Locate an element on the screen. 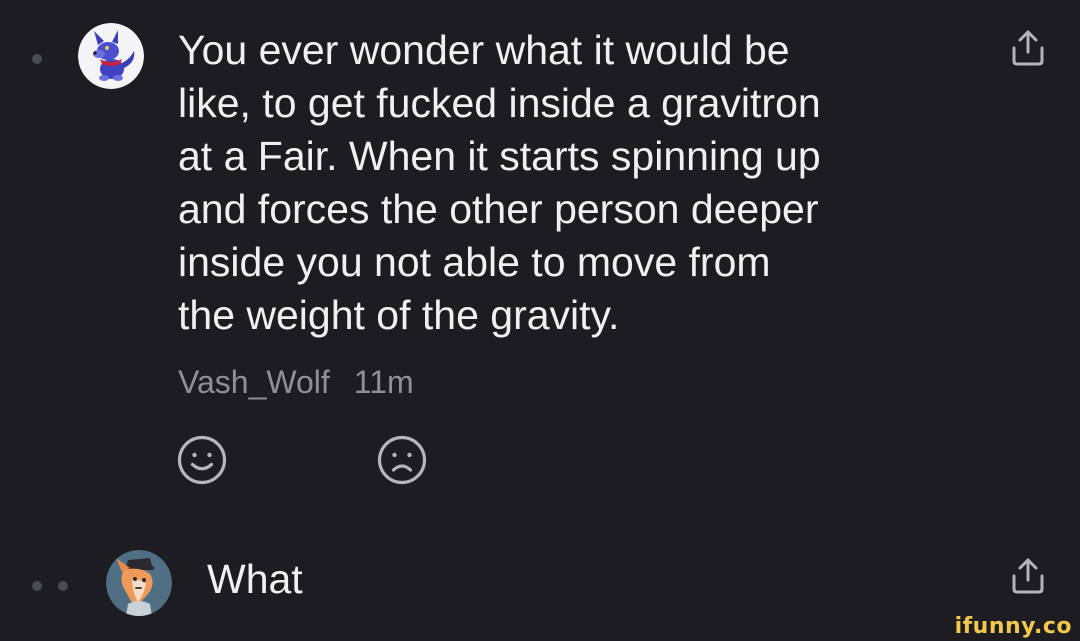  watermark: ifunny.co is located at coordinates (1013, 626).